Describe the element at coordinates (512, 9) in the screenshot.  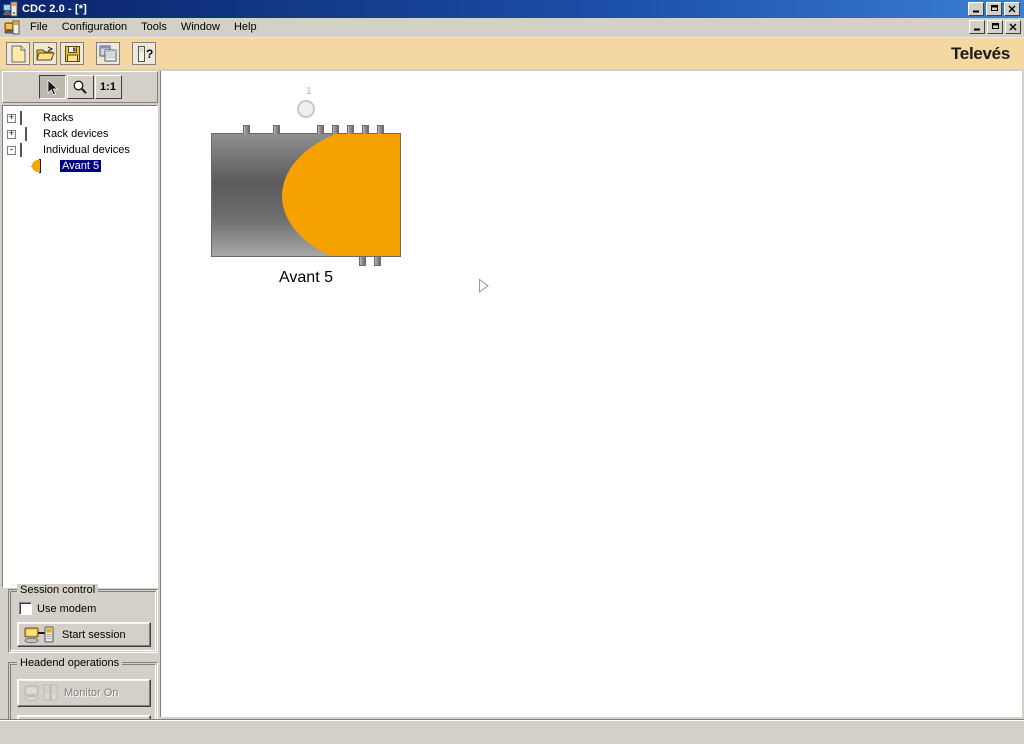
I see `title-bar: CDC 2.0 - [*]` at that location.